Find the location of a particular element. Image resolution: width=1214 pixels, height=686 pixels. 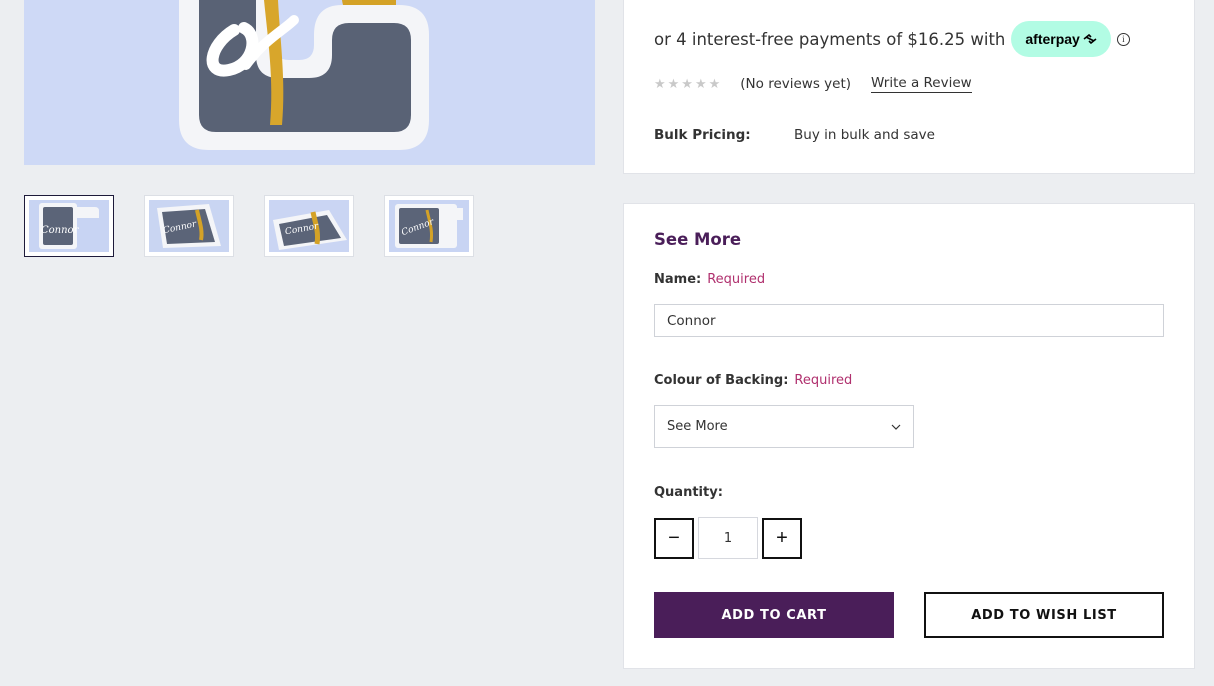

bulk-pricing-row: Bulk Pricing: Buy in bulk and save is located at coordinates (794, 135).